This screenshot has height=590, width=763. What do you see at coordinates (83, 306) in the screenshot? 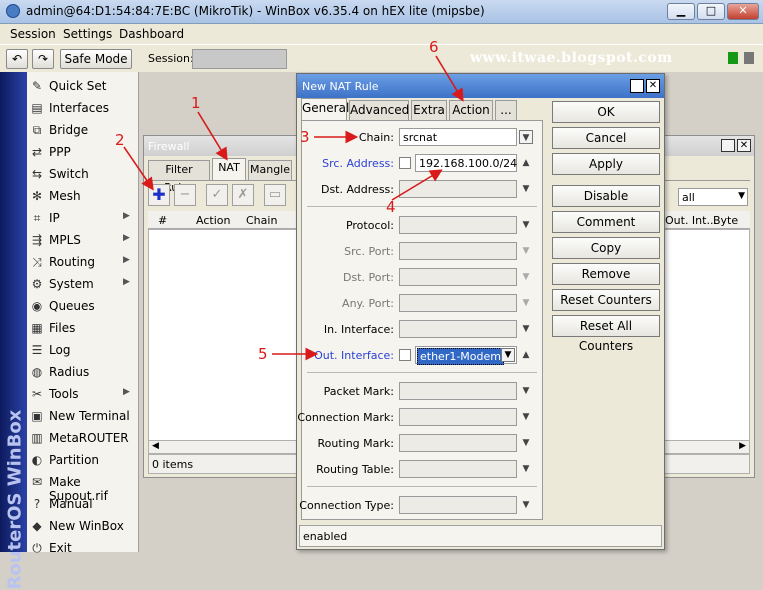
I see `sidebar-item-queues: ◉ Queues` at bounding box center [83, 306].